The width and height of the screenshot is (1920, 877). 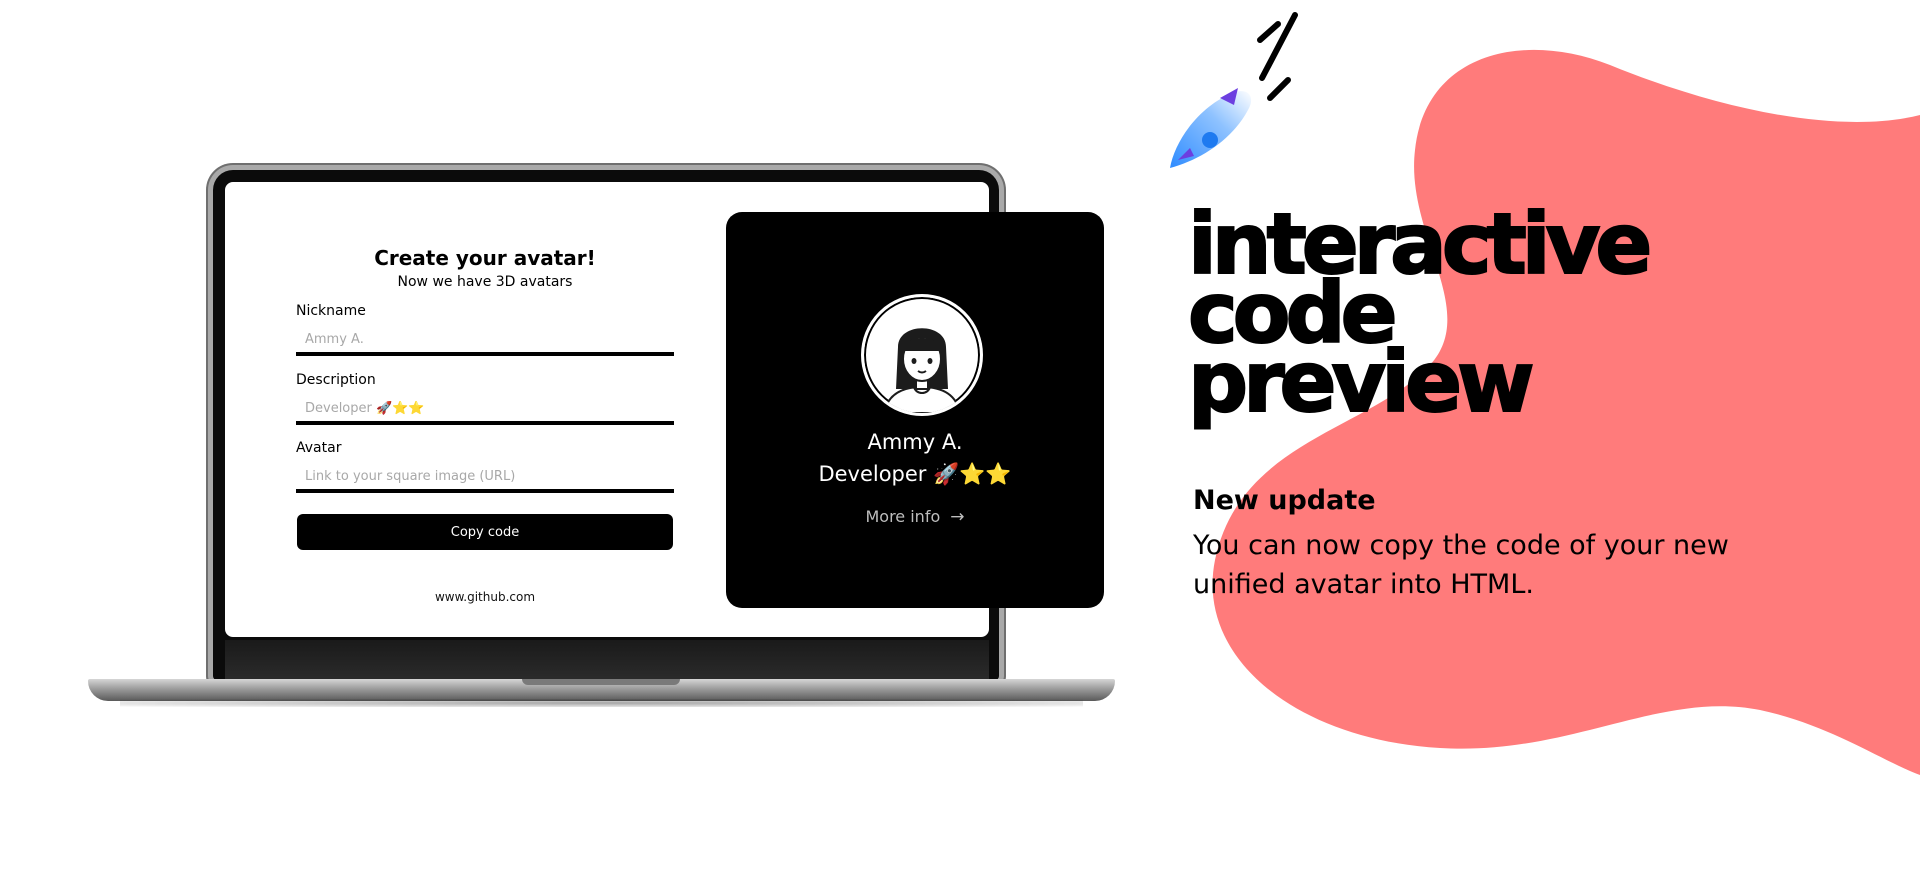 What do you see at coordinates (319, 448) in the screenshot?
I see `avatar-label: Avatar` at bounding box center [319, 448].